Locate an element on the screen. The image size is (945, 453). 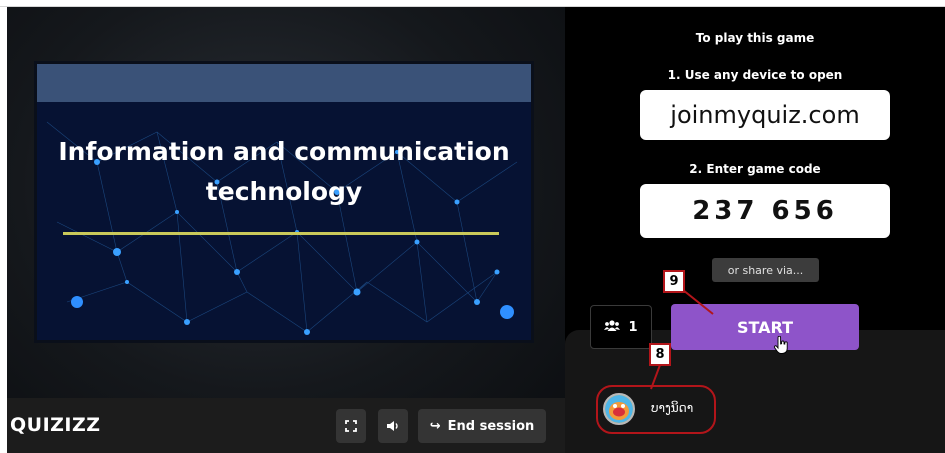
volume-icon is located at coordinates (392, 426).